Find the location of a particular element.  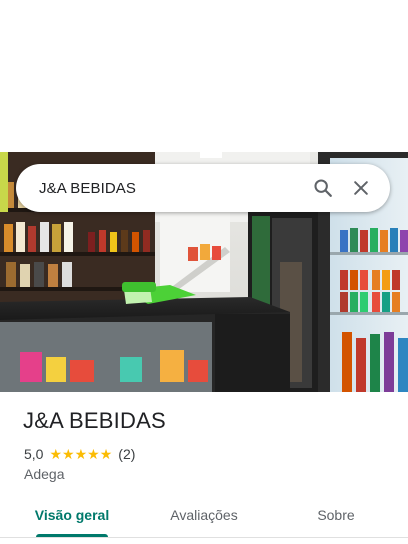

rating-stars: ★ ★ ★ ★ ★ is located at coordinates (80, 454).